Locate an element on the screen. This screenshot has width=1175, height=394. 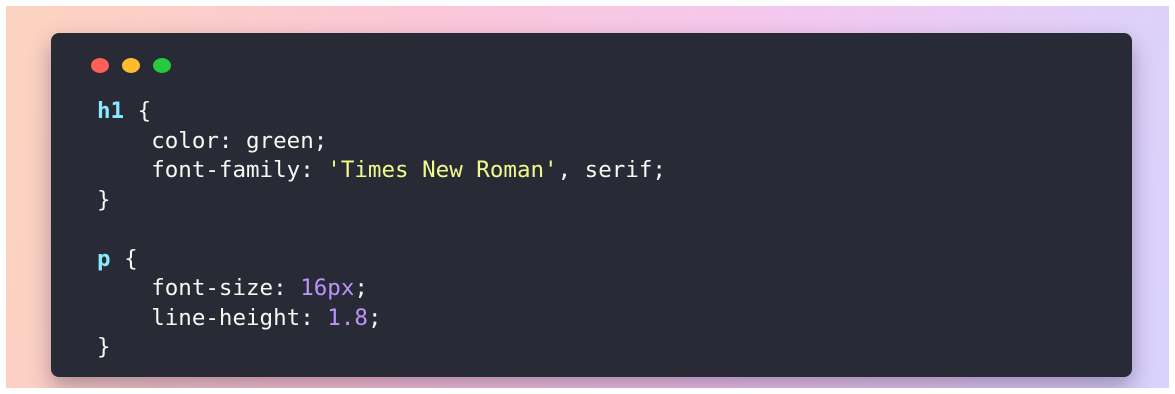
code-line-3: font-family: 'Times New Roman', serif; is located at coordinates (381, 171).